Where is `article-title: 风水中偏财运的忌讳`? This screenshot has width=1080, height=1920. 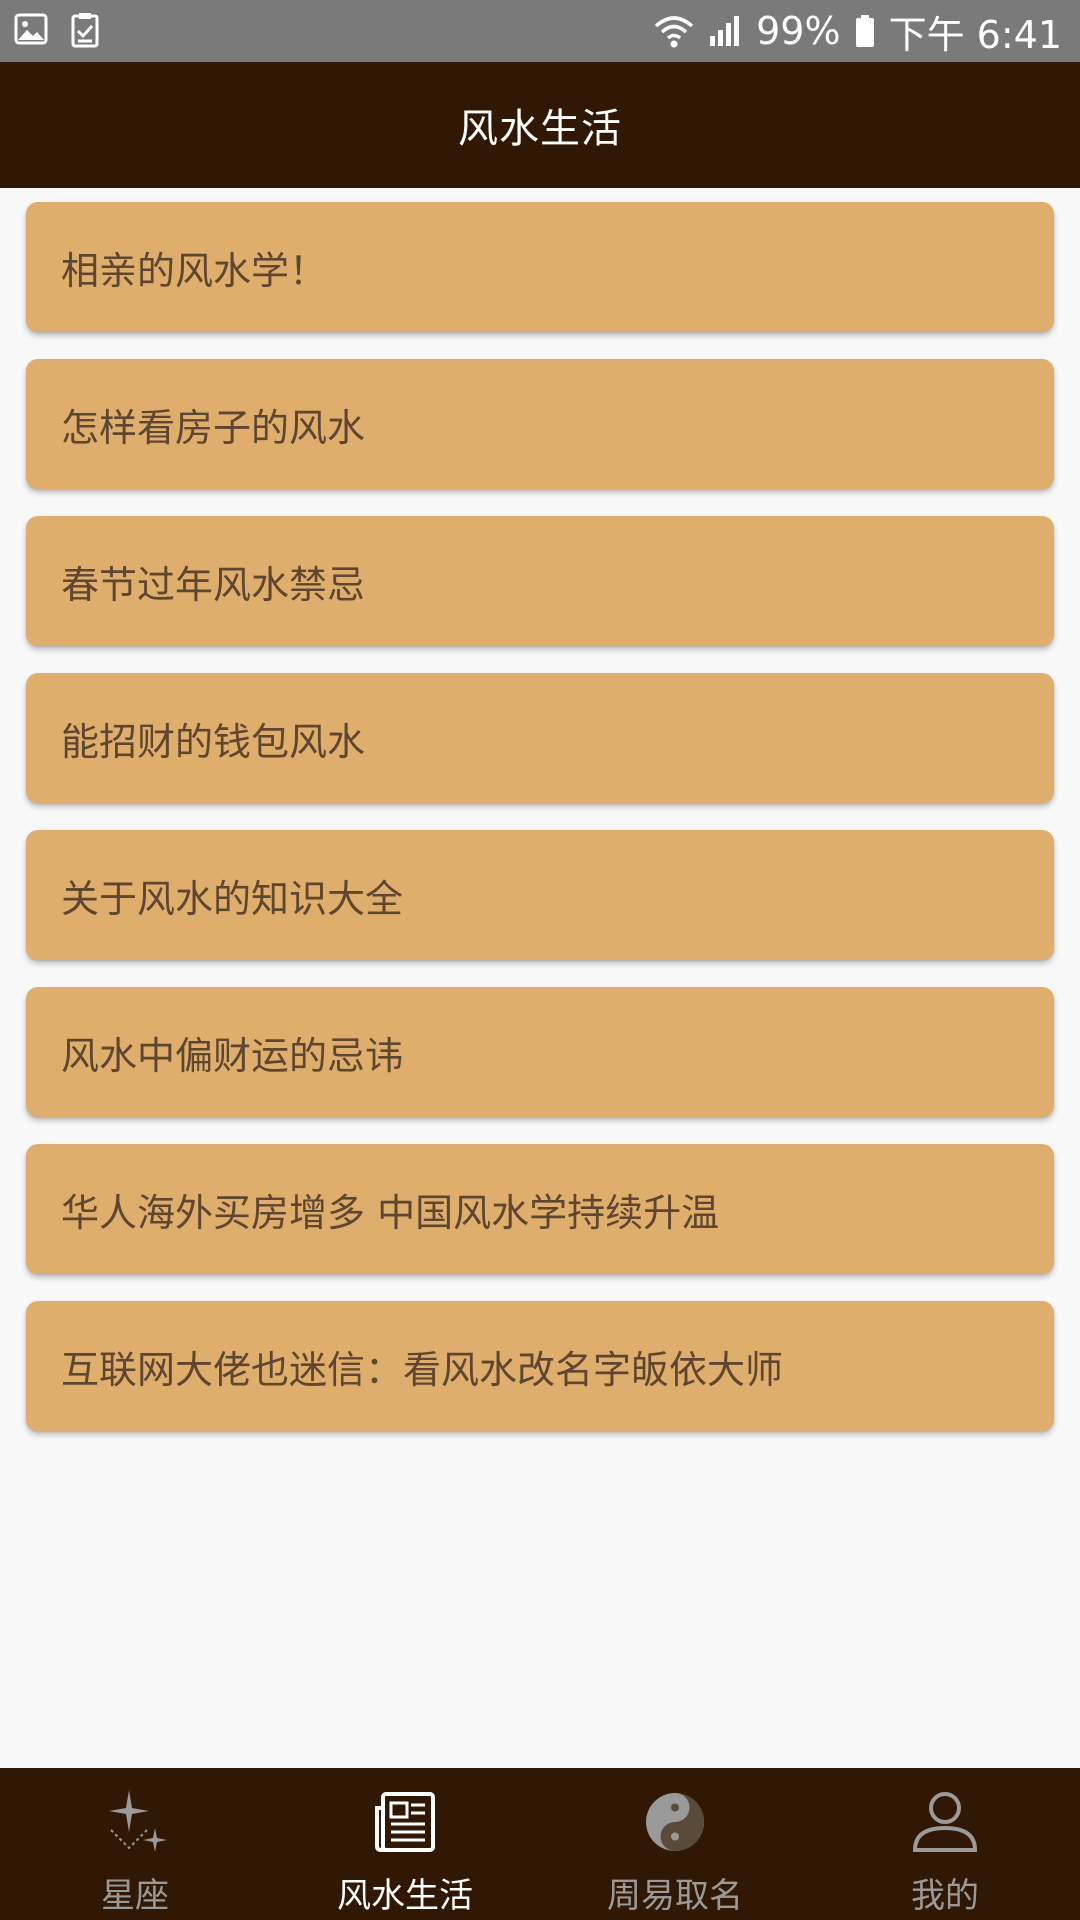
article-title: 风水中偏财运的忌讳 is located at coordinates (232, 1055).